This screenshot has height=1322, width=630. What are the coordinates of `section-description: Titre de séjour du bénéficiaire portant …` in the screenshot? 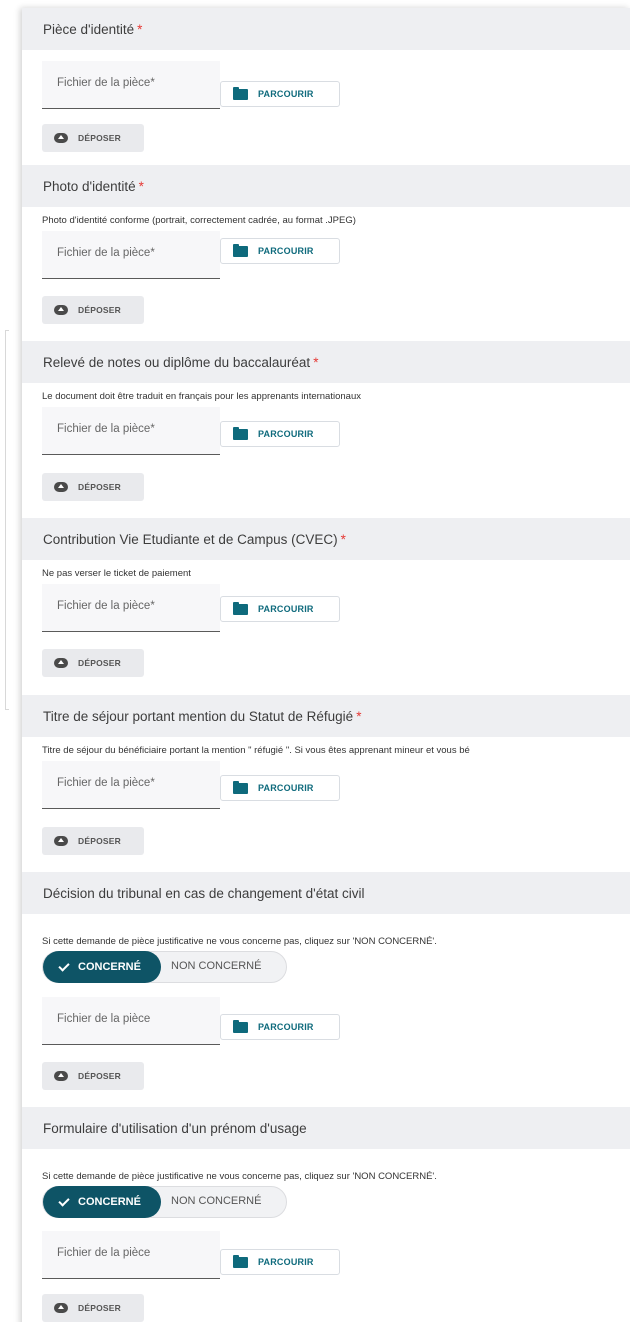 It's located at (256, 750).